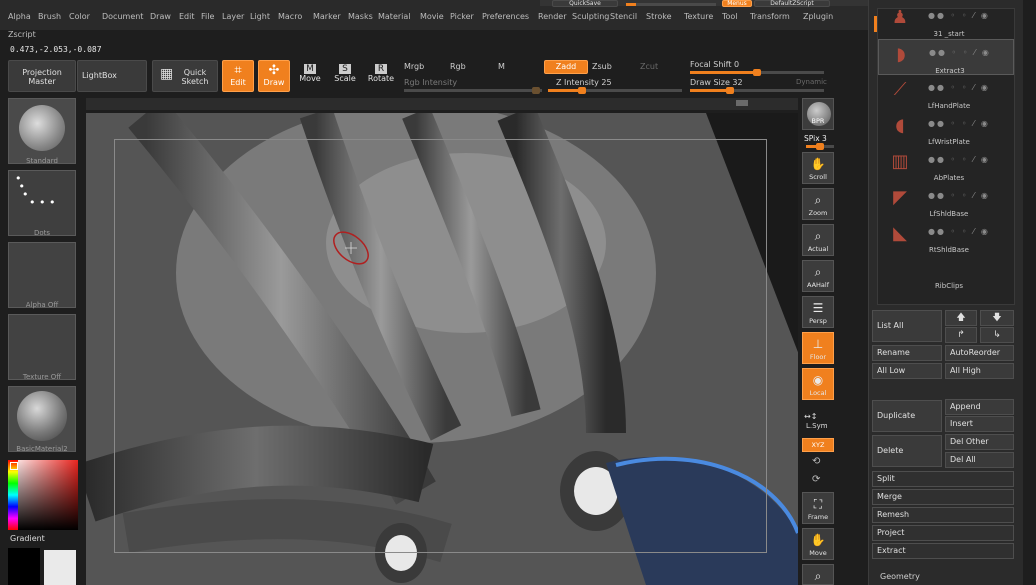 The height and width of the screenshot is (585, 1036). What do you see at coordinates (907, 416) in the screenshot?
I see `duplicate-button: Duplicate` at bounding box center [907, 416].